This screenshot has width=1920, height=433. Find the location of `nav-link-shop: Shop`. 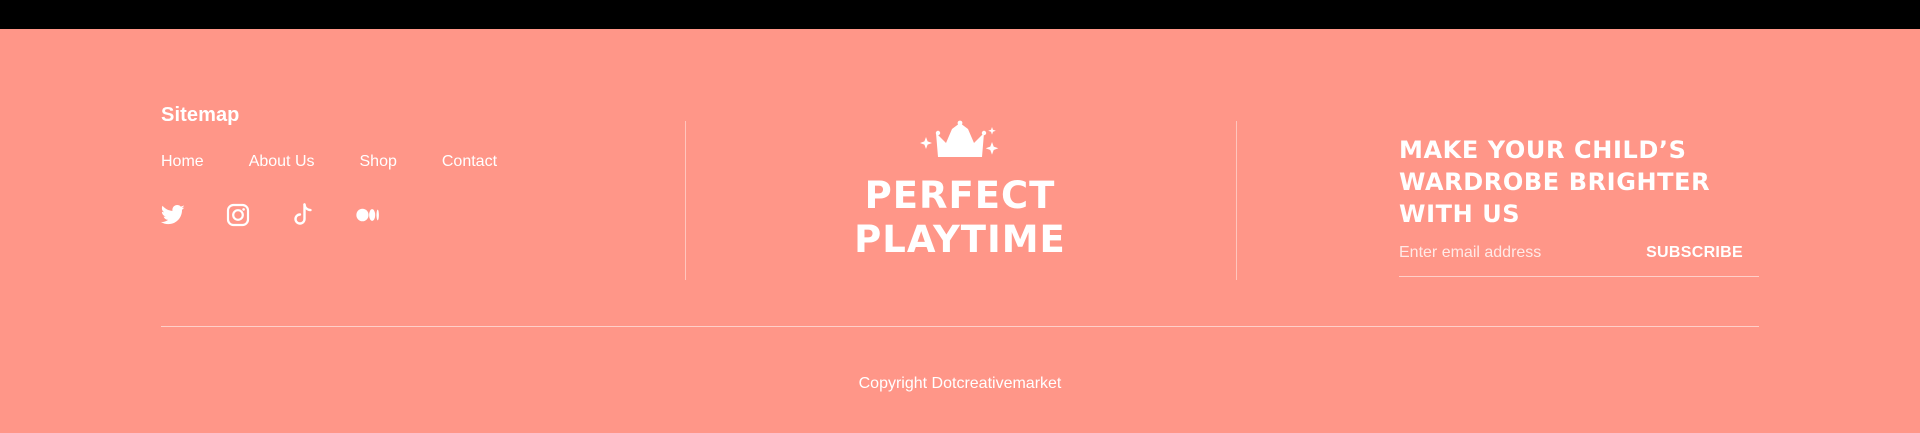

nav-link-shop: Shop is located at coordinates (378, 162).